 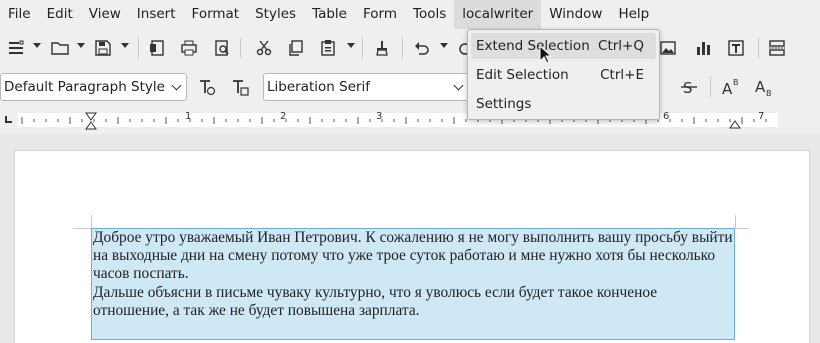 What do you see at coordinates (91, 121) in the screenshot?
I see `indent-marker` at bounding box center [91, 121].